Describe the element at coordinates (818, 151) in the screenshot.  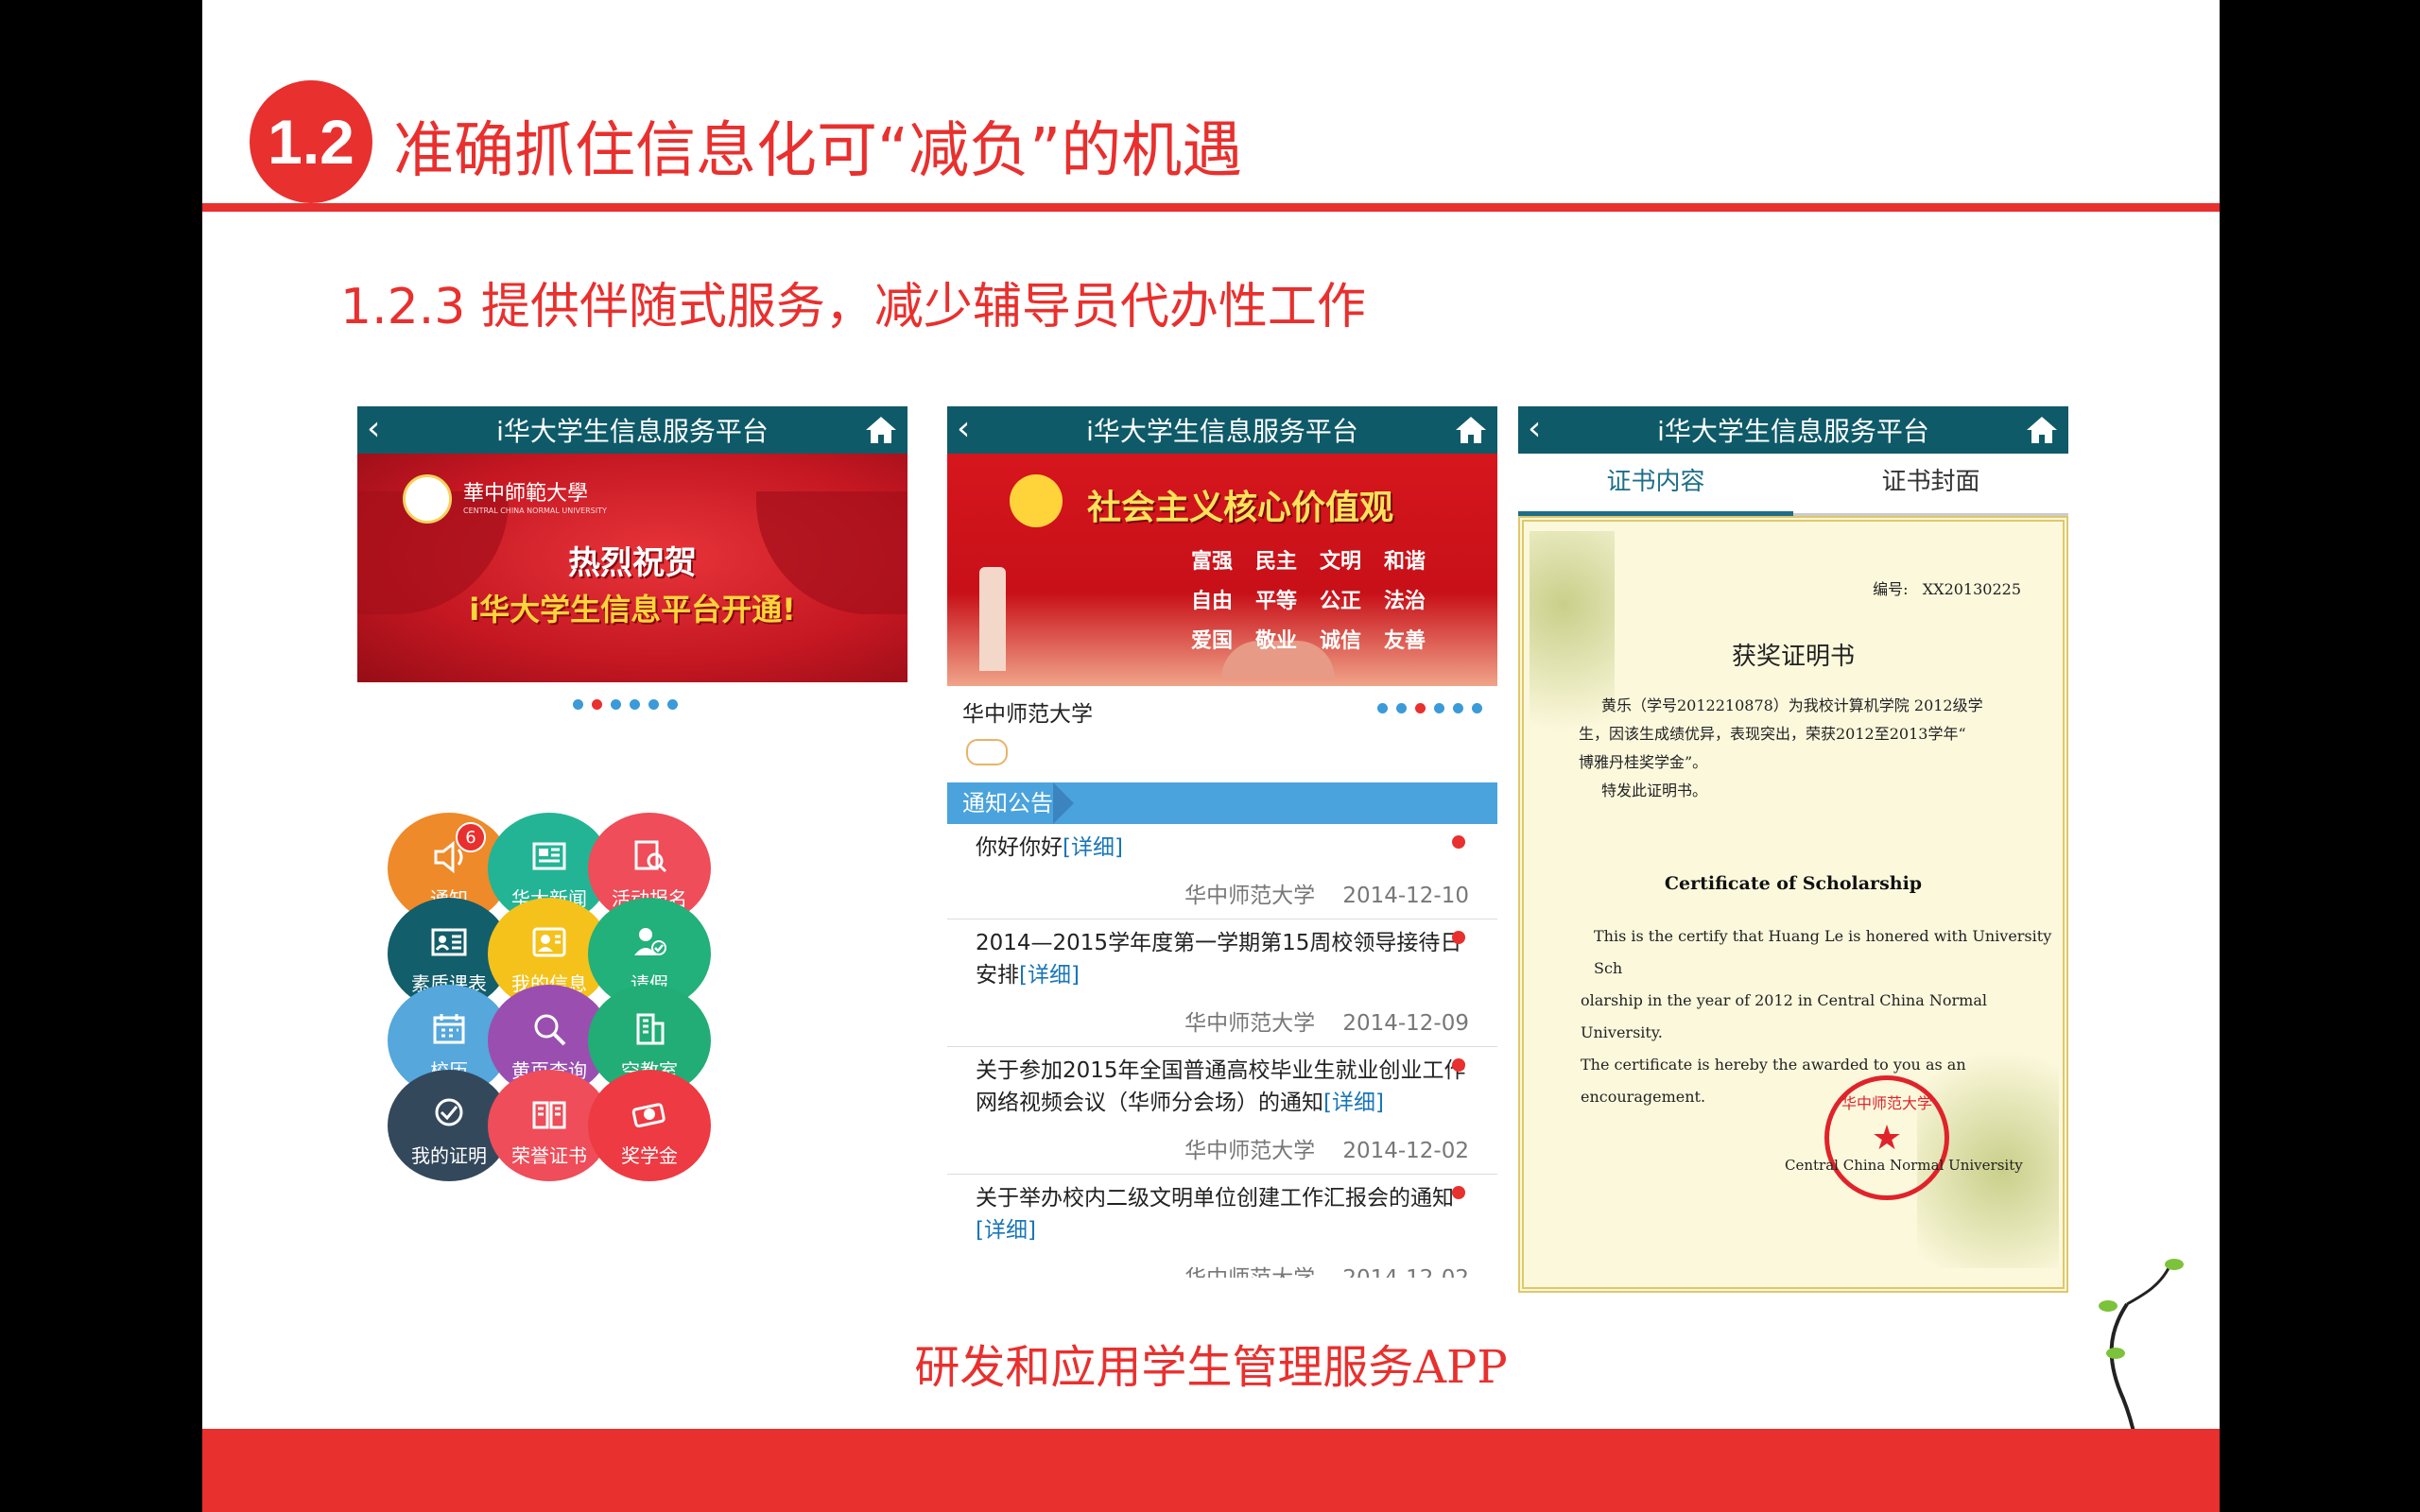
I see `slide-title: 准确抓住信息化可“减负”的机遇` at that location.